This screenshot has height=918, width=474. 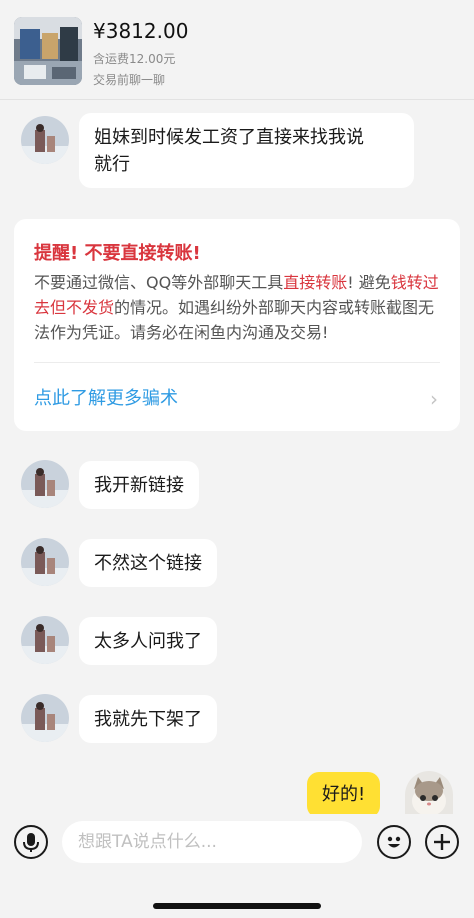 What do you see at coordinates (141, 31) in the screenshot?
I see `product-price: ¥3812.00` at bounding box center [141, 31].